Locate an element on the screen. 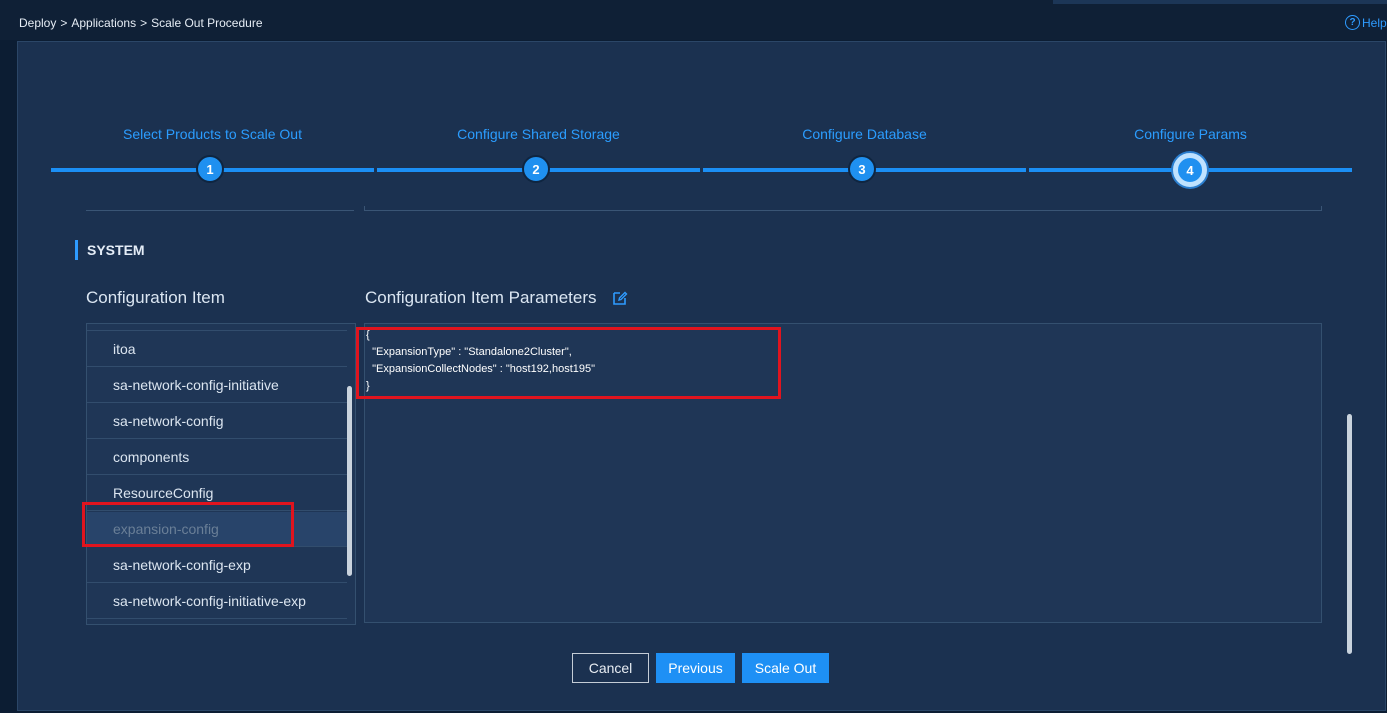 Image resolution: width=1387 pixels, height=713 pixels. top-tab-highlight is located at coordinates (1220, 2).